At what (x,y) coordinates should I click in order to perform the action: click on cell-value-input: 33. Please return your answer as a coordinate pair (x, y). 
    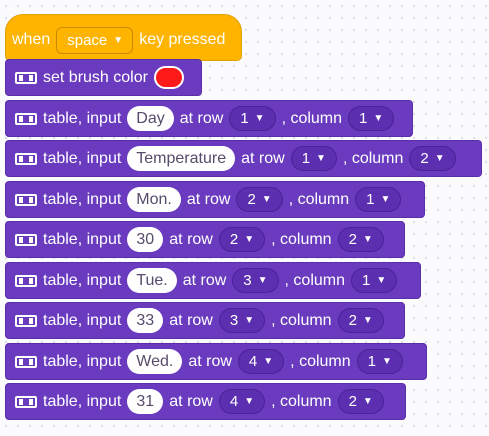
    Looking at the image, I should click on (145, 320).